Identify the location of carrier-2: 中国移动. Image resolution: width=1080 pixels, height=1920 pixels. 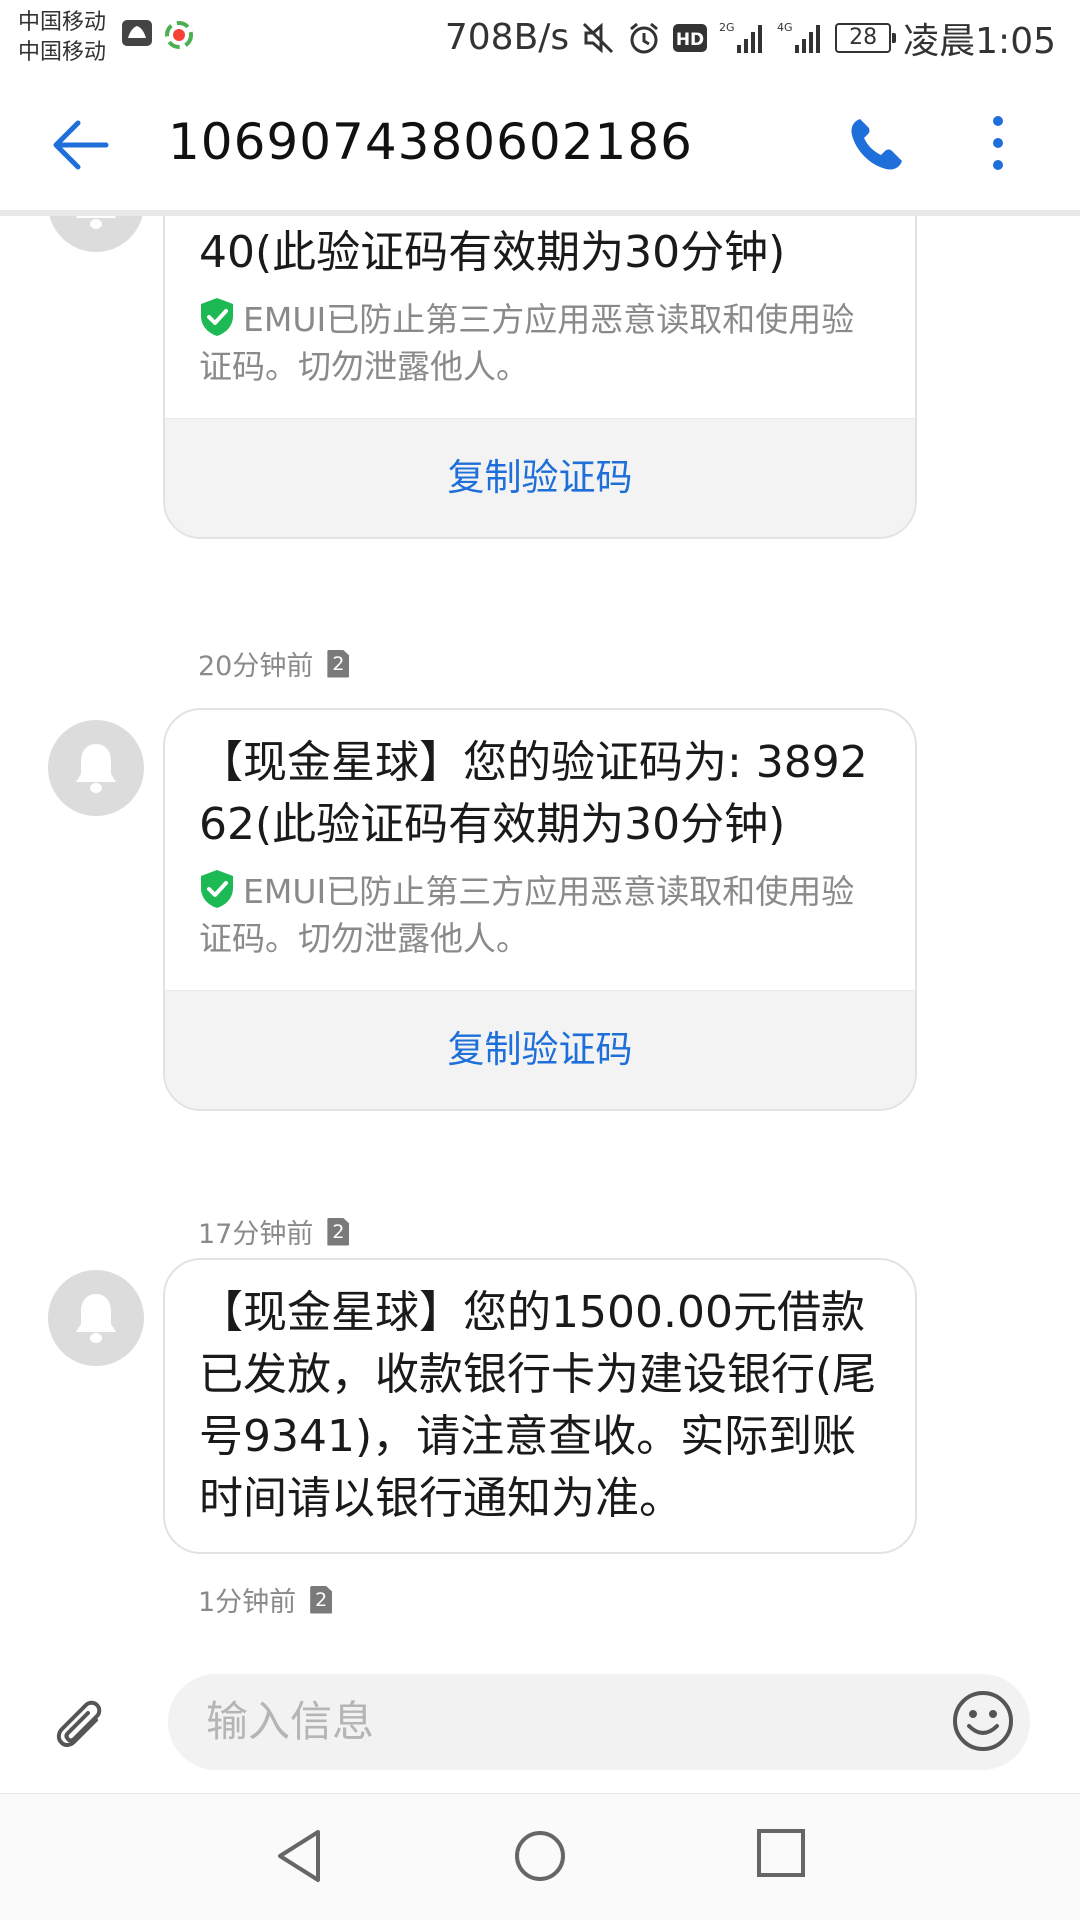
(62, 52).